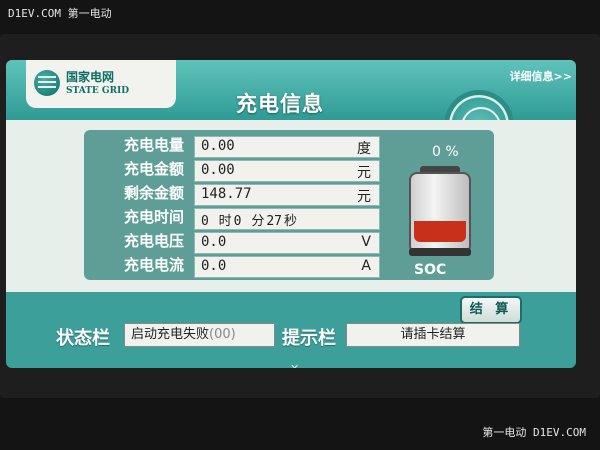 The width and height of the screenshot is (600, 450). What do you see at coordinates (214, 242) in the screenshot?
I see `value-voltage: 0.0` at bounding box center [214, 242].